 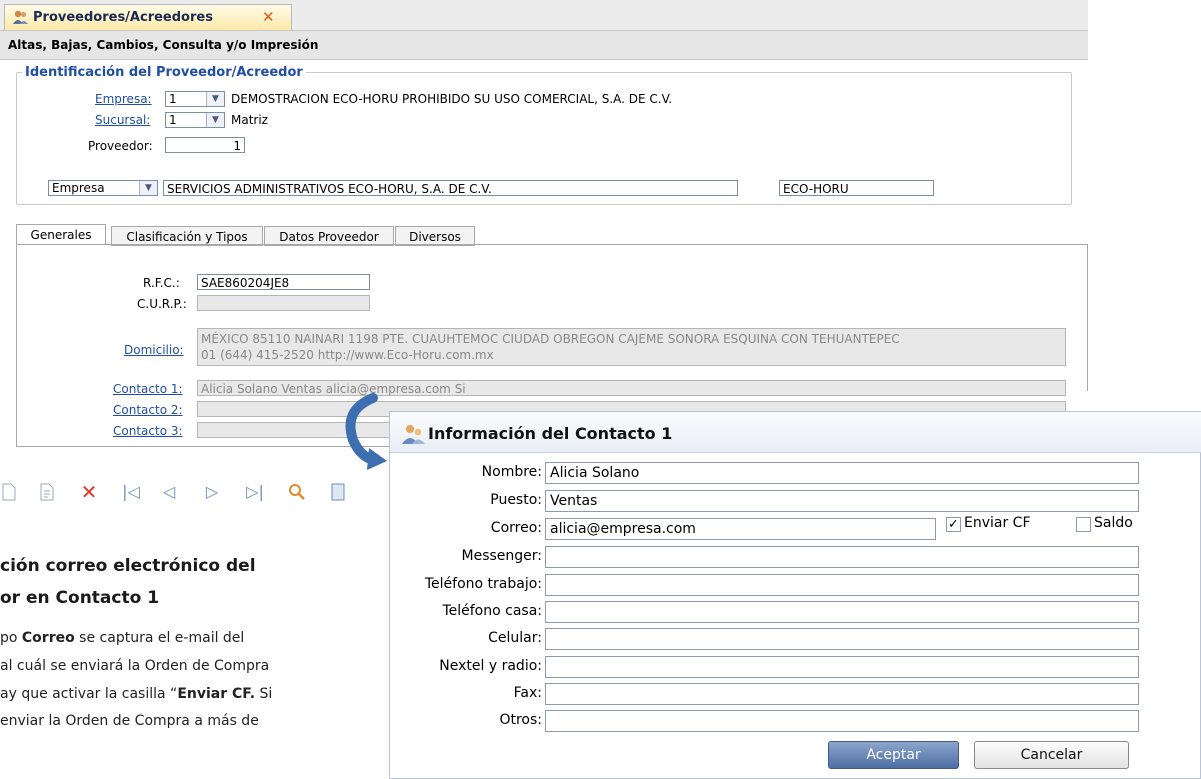 I want to click on contacto3-label-link: Contacto 3:, so click(x=148, y=431).